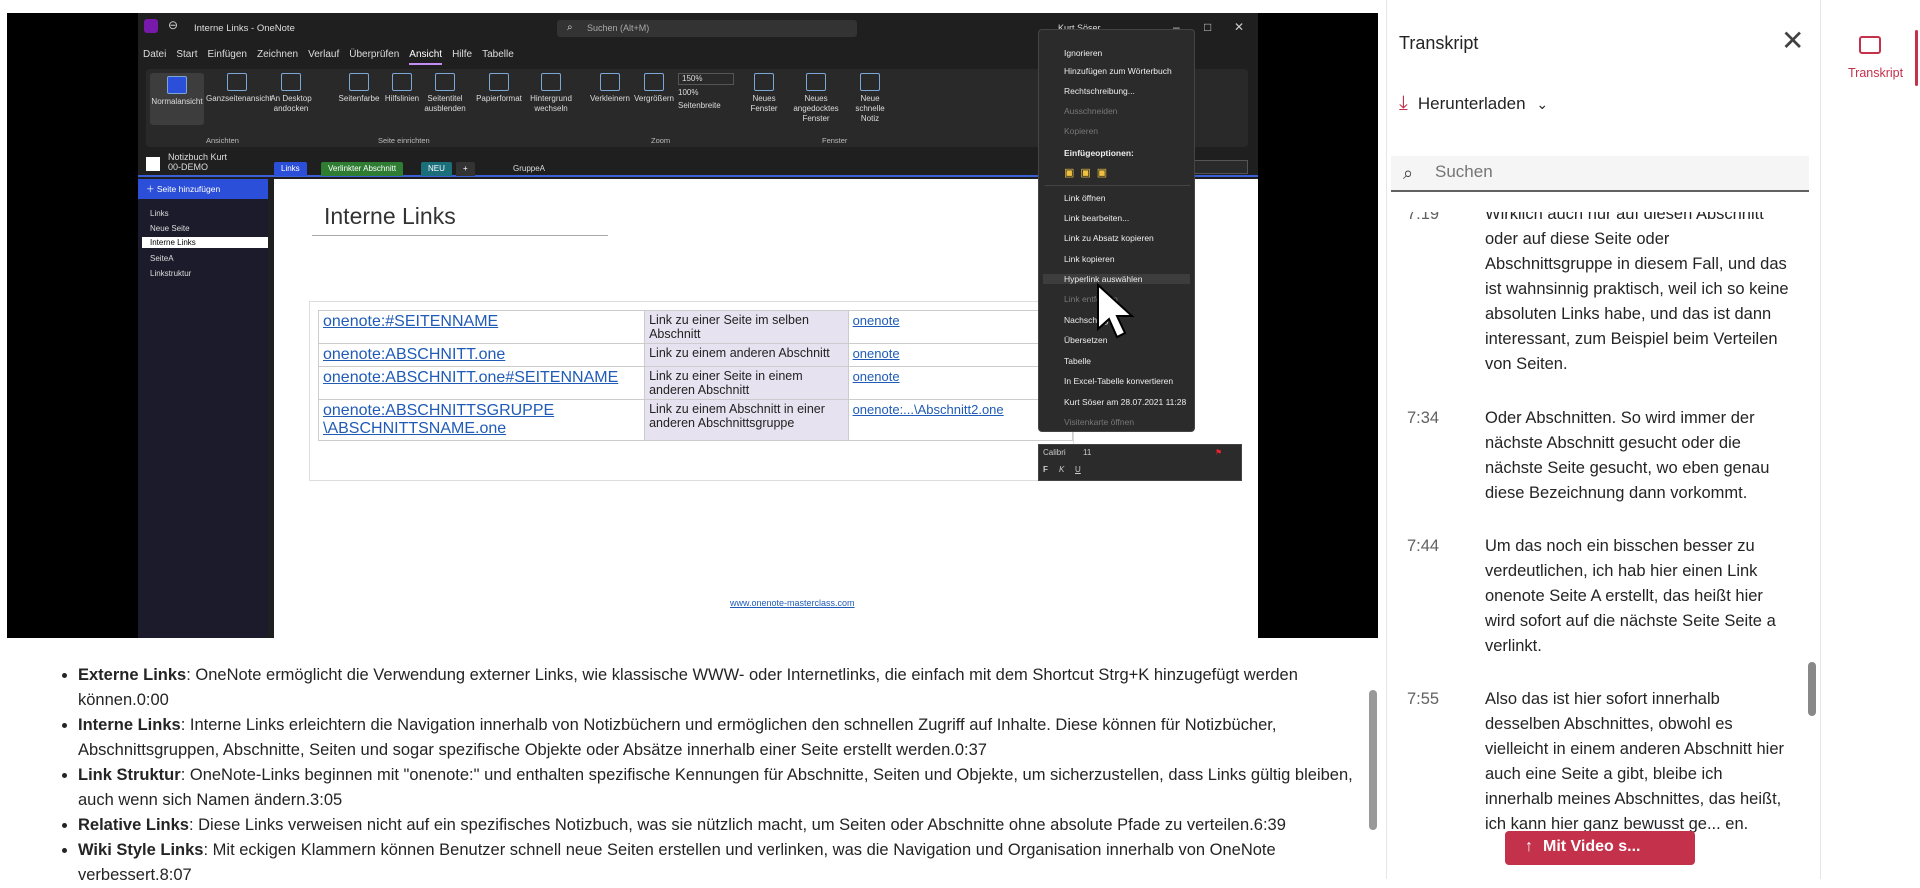  What do you see at coordinates (203, 189) in the screenshot?
I see `add-page-button: ＋ Seite hinzufügen` at bounding box center [203, 189].